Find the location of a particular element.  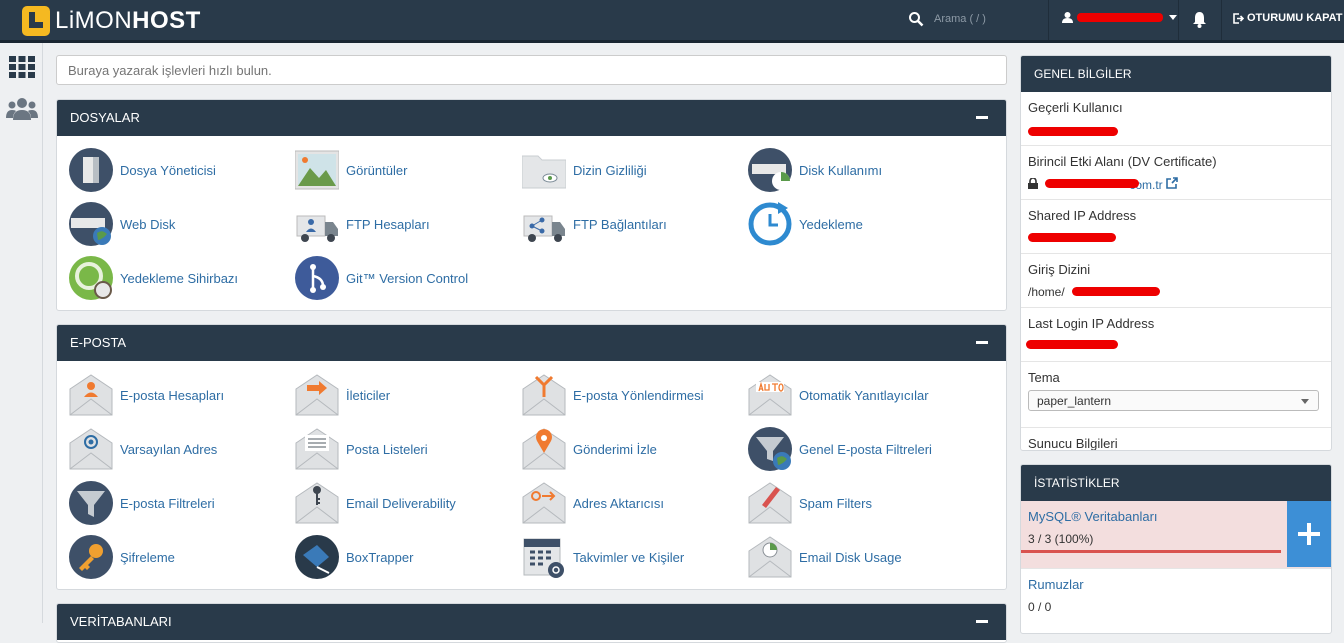

directory-privacy-link: Dizin Gizliliği is located at coordinates (632, 170).